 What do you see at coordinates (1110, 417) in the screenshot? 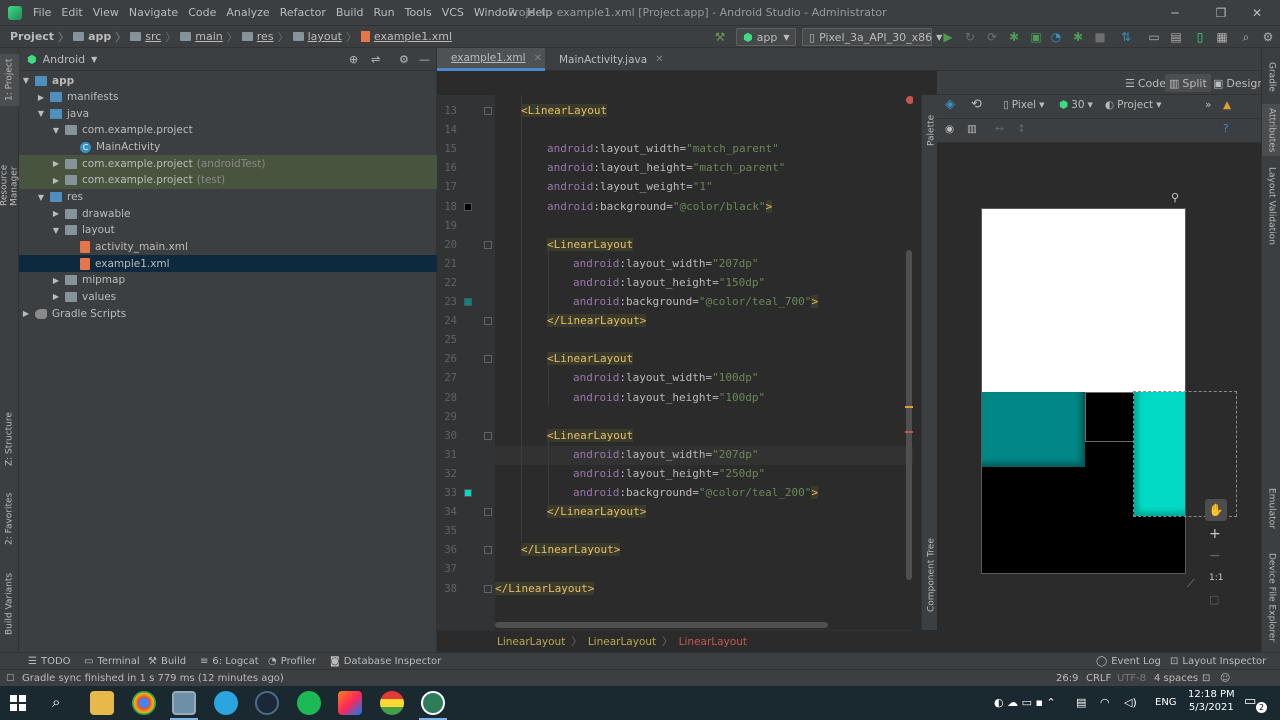
I see `empty-100dp-layout` at bounding box center [1110, 417].